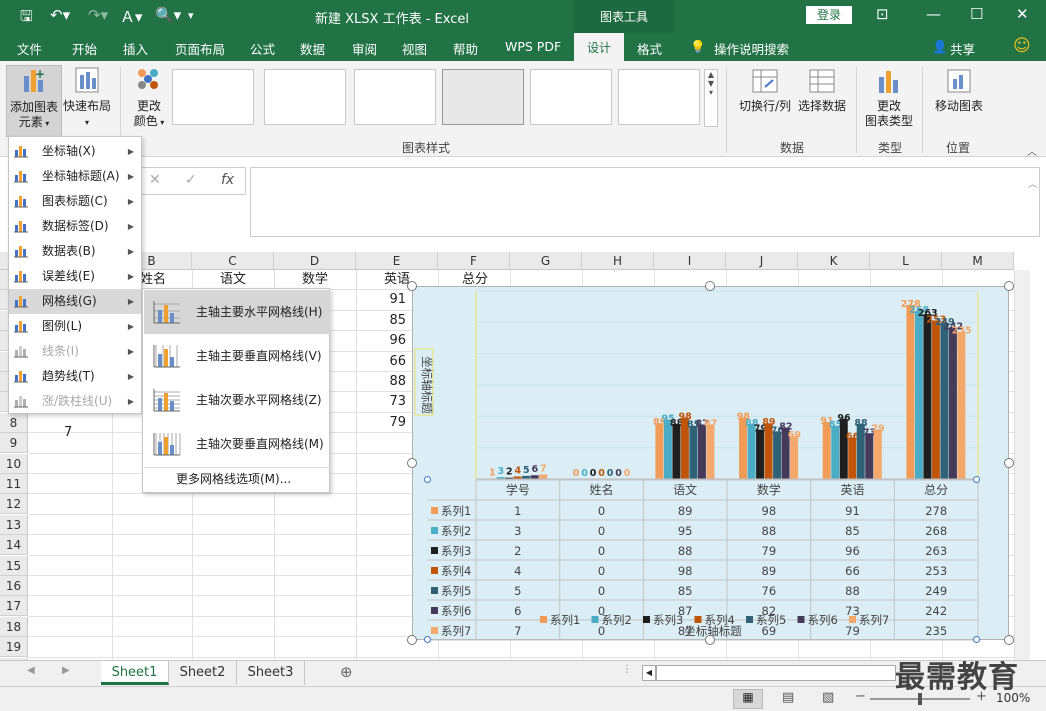 This screenshot has height=711, width=1046. What do you see at coordinates (14, 484) in the screenshot?
I see `row-header-11: 11` at bounding box center [14, 484].